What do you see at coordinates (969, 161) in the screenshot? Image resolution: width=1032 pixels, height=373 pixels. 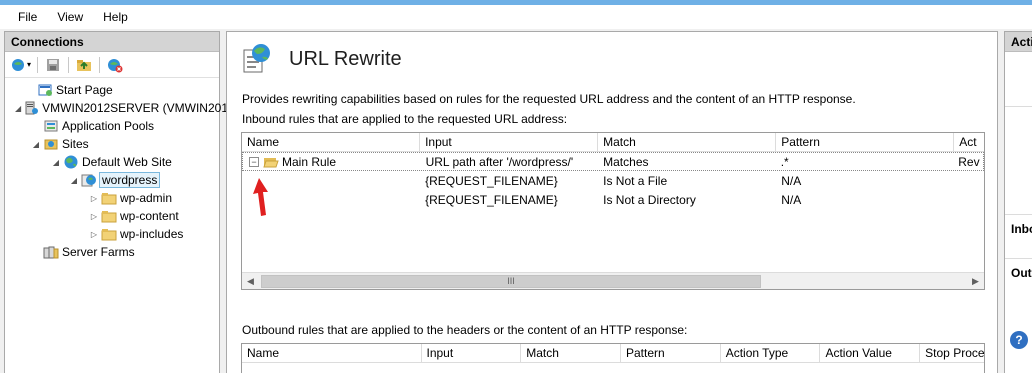 I see `cell-action: Rev` at bounding box center [969, 161].